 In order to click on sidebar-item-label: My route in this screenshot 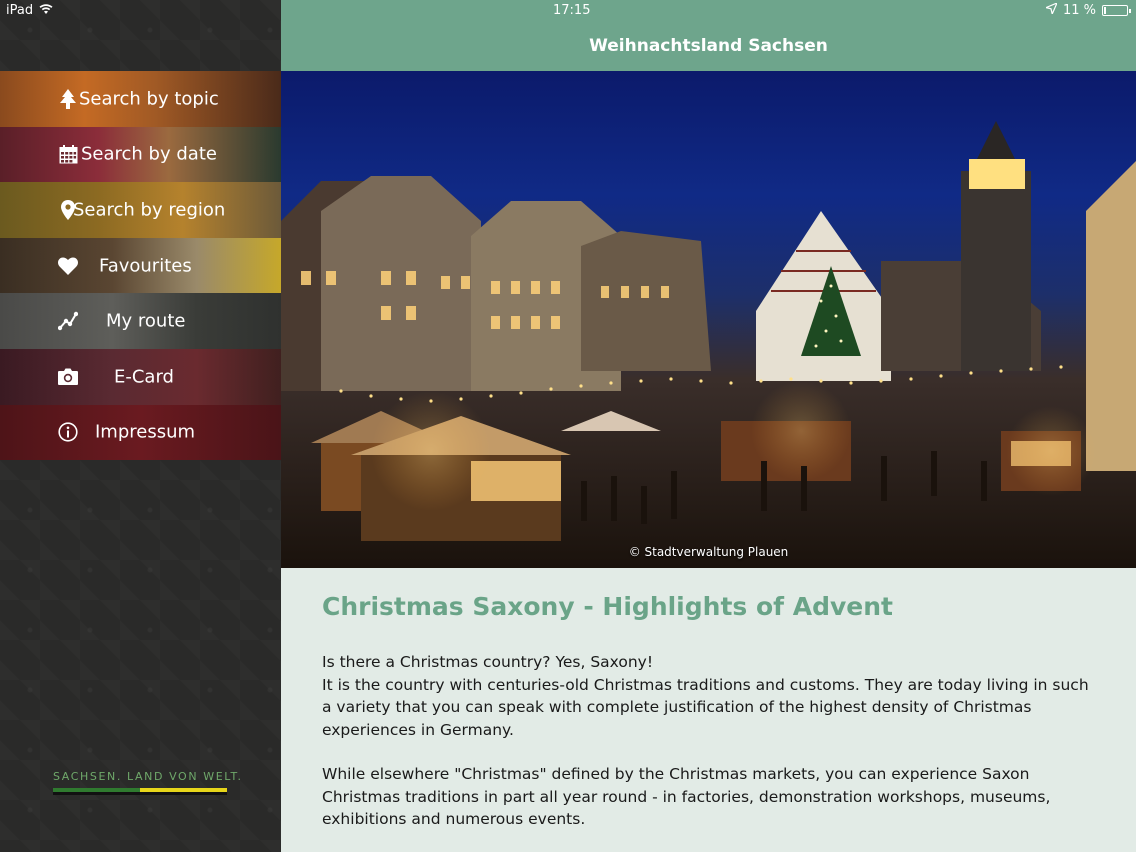, I will do `click(146, 321)`.